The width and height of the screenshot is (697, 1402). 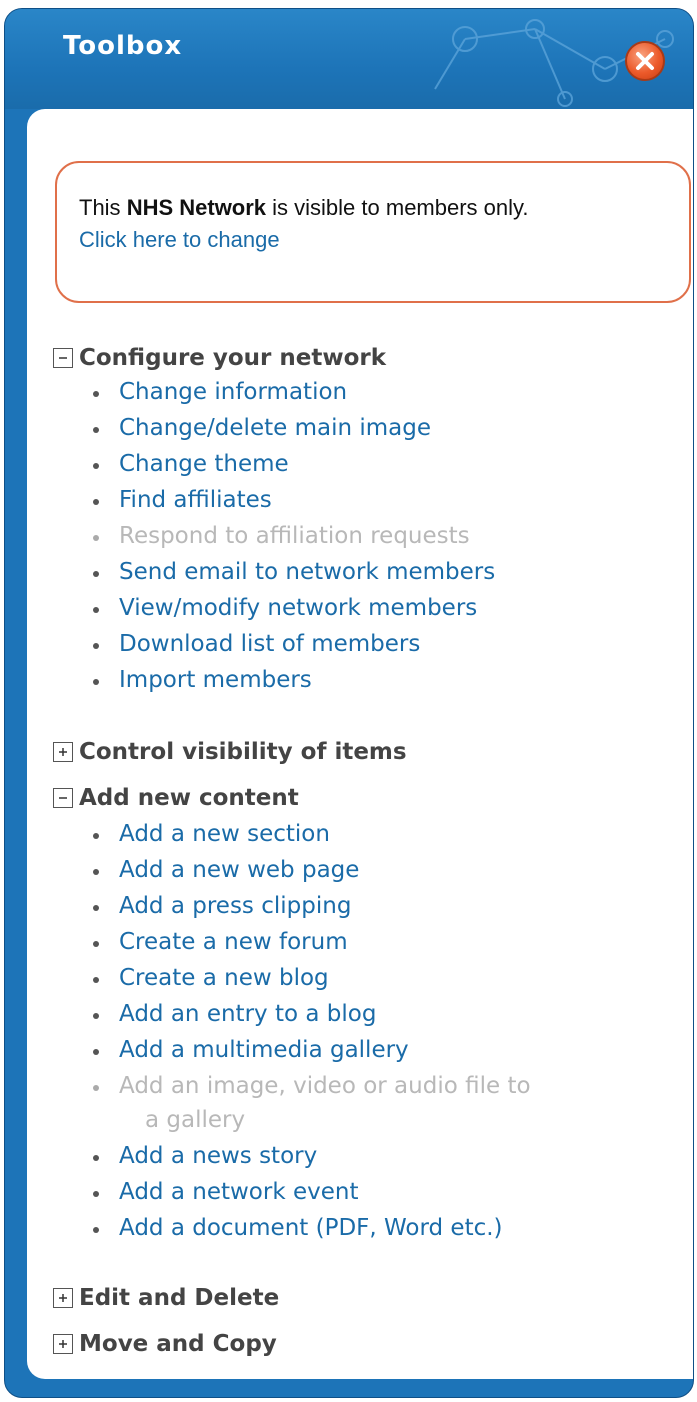 What do you see at coordinates (179, 1298) in the screenshot?
I see `section-edit-delete-title: Edit and Delete` at bounding box center [179, 1298].